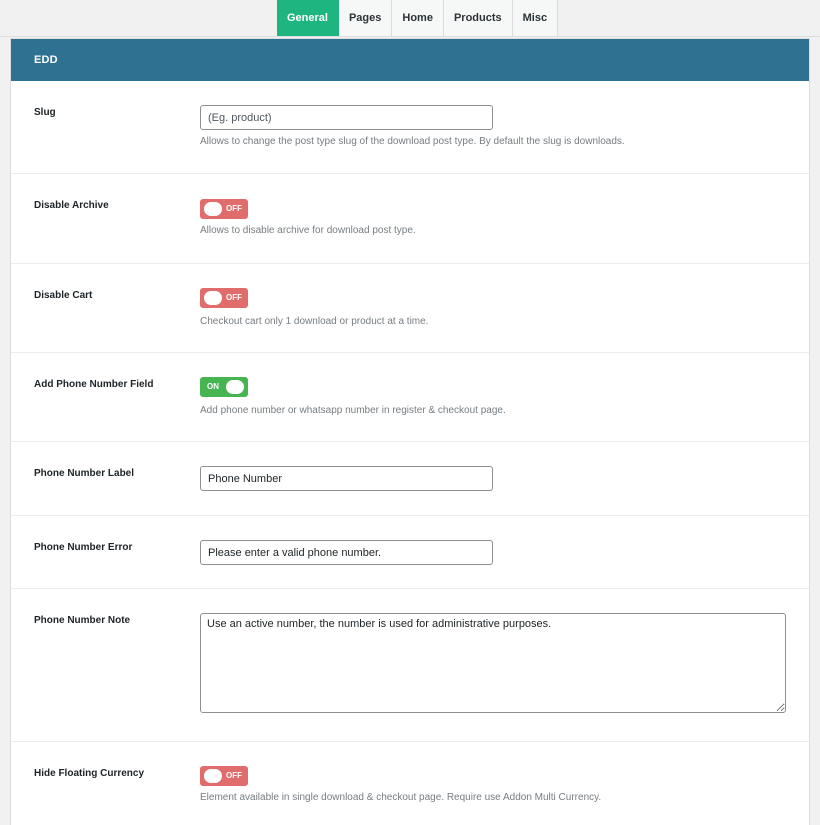  I want to click on setting-row-phone-label: Phone Number Label, so click(410, 479).